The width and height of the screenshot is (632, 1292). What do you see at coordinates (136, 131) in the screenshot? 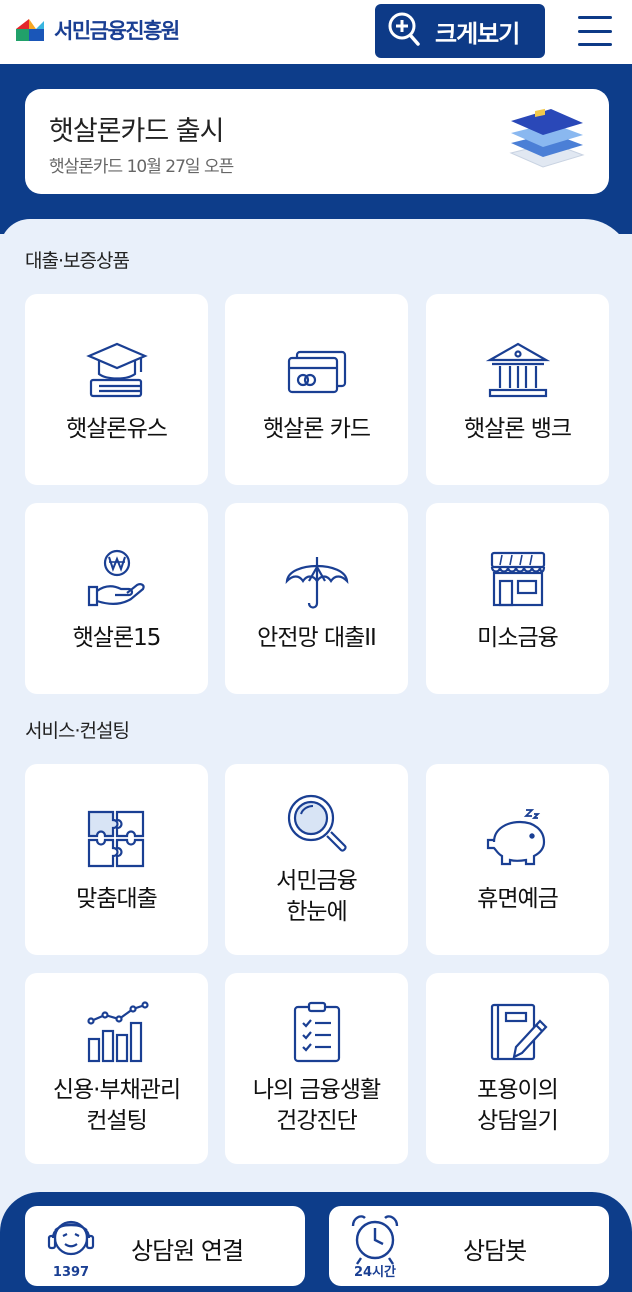
I see `banner-title: 햇살론카드 출시` at bounding box center [136, 131].